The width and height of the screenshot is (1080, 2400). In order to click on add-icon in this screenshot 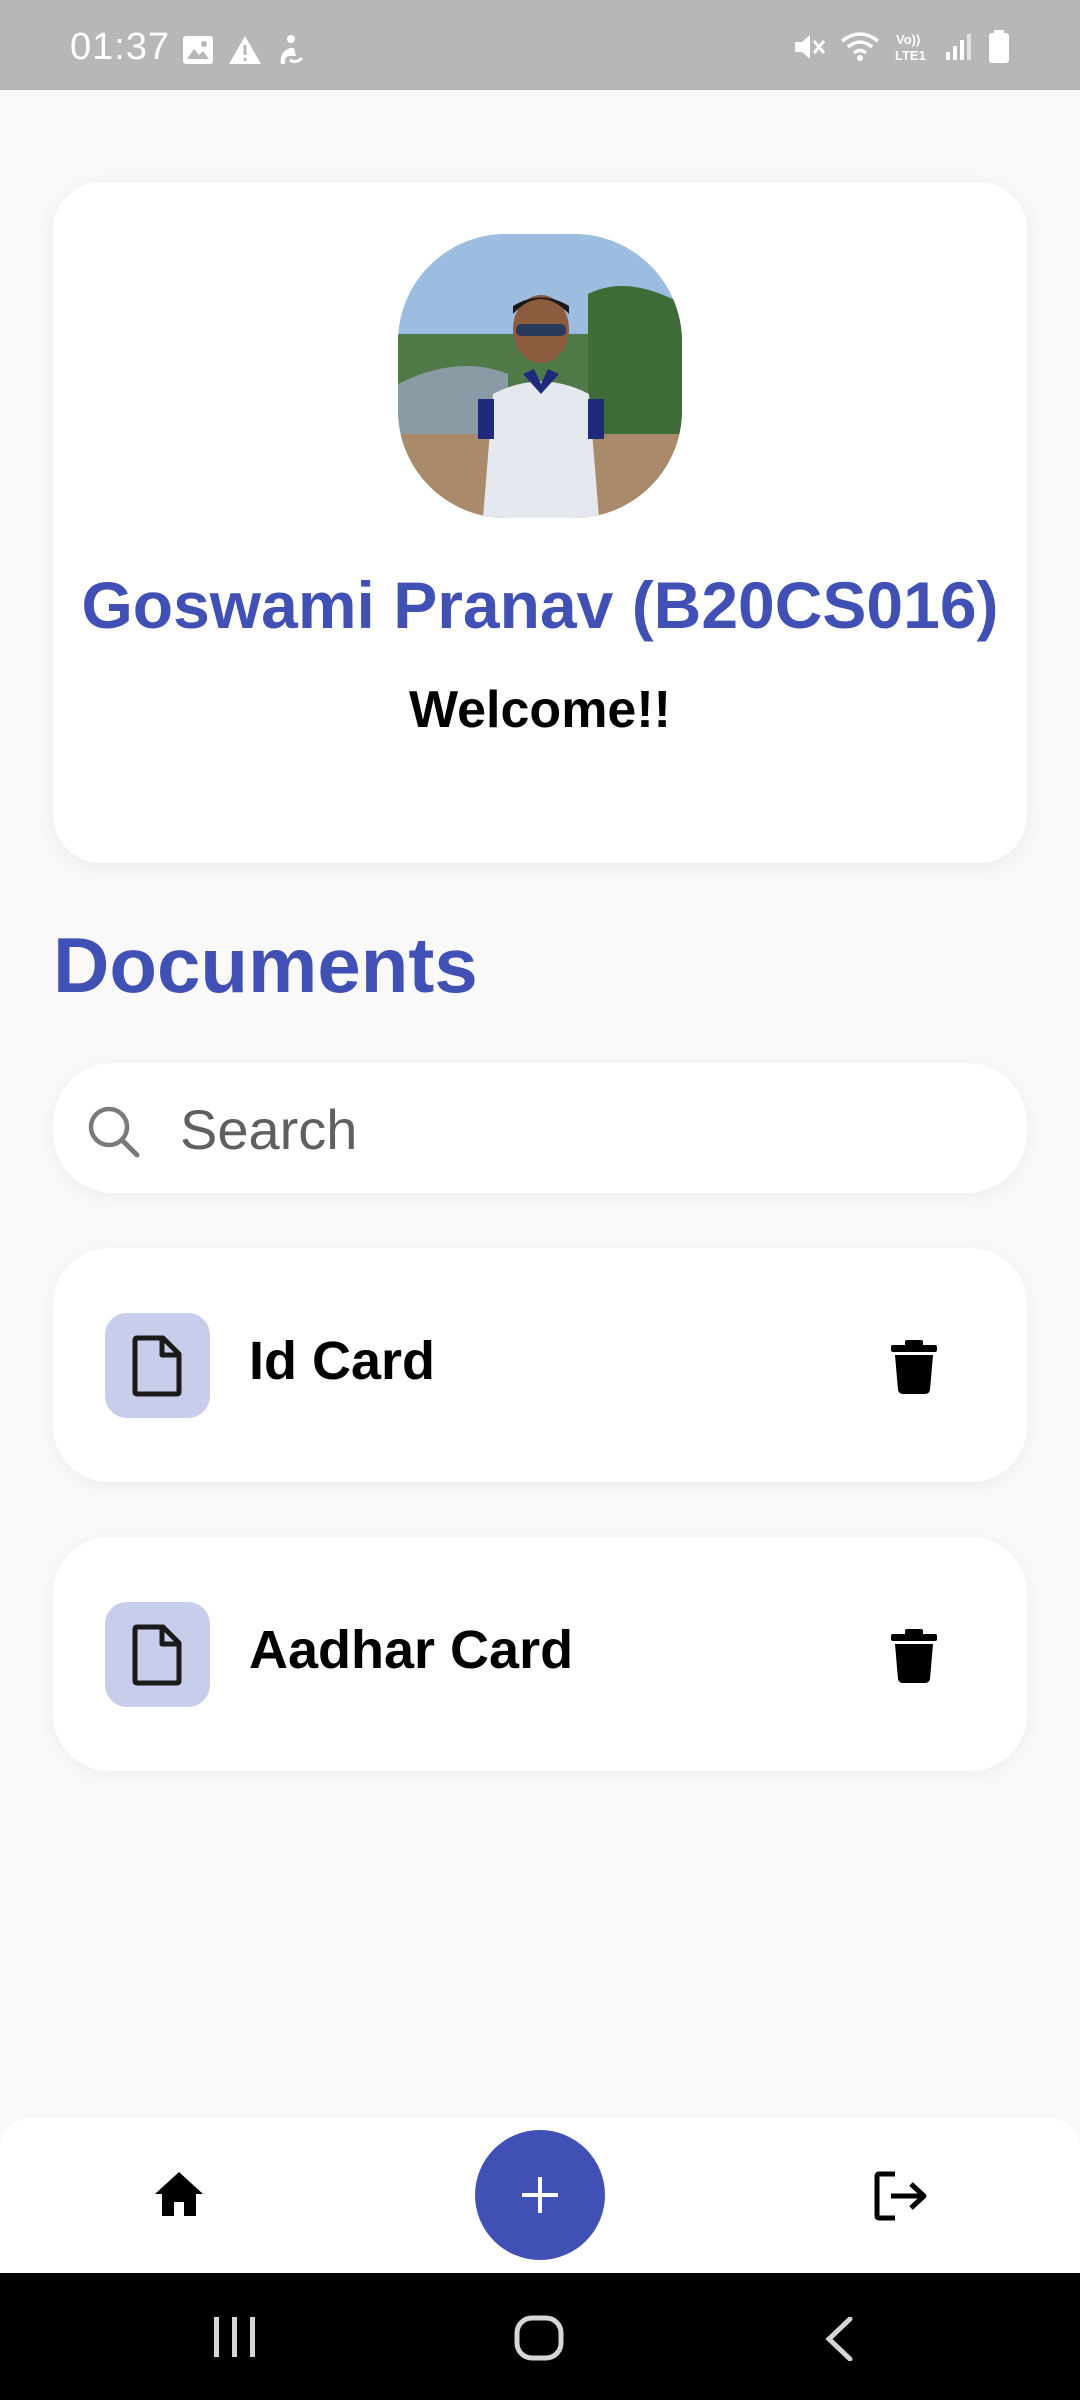, I will do `click(540, 2195)`.